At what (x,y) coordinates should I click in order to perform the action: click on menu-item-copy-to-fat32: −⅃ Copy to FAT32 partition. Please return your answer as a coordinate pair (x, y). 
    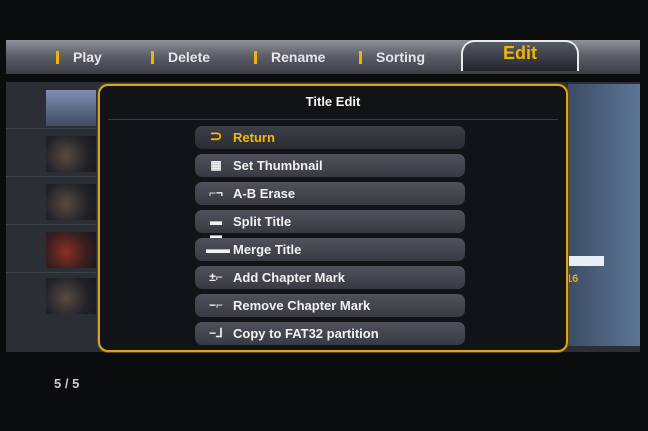
    Looking at the image, I should click on (330, 333).